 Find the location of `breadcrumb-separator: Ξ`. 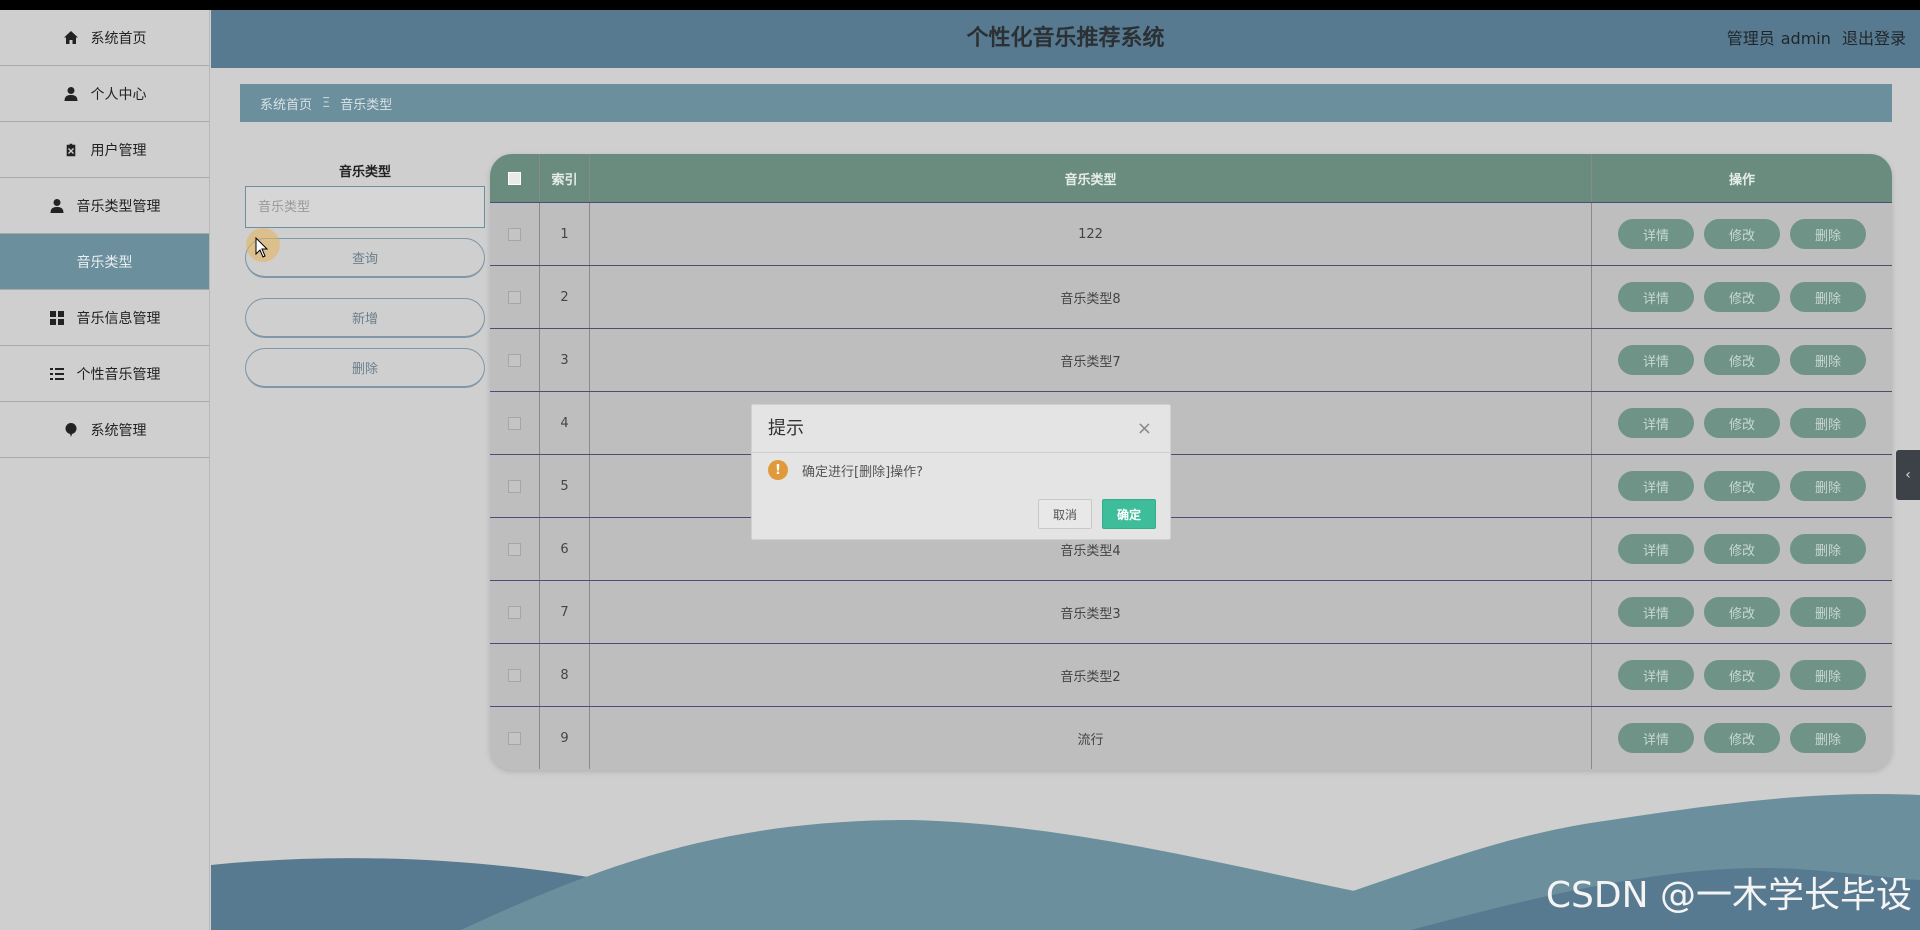

breadcrumb-separator: Ξ is located at coordinates (326, 103).